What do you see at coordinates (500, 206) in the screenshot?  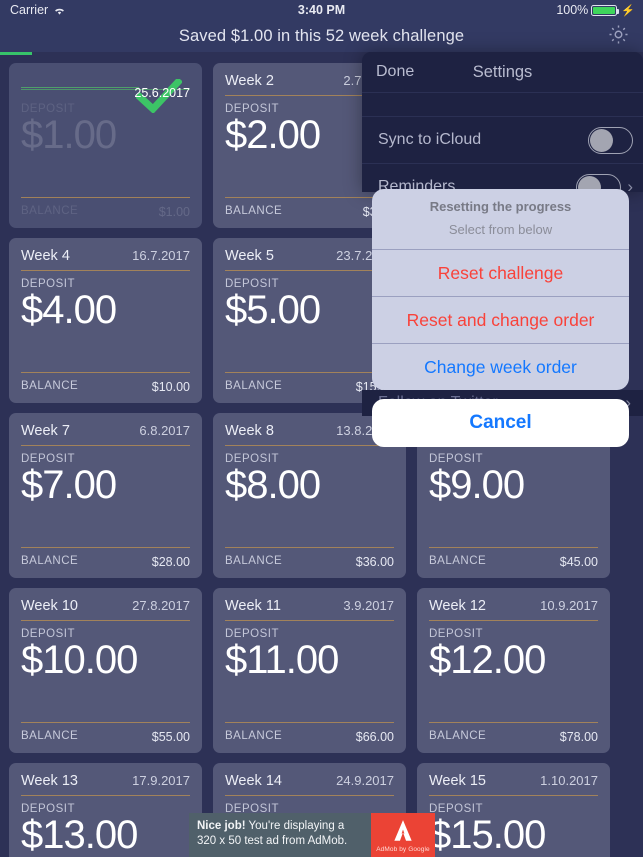 I see `action-sheet-title: Resetting the progress` at bounding box center [500, 206].